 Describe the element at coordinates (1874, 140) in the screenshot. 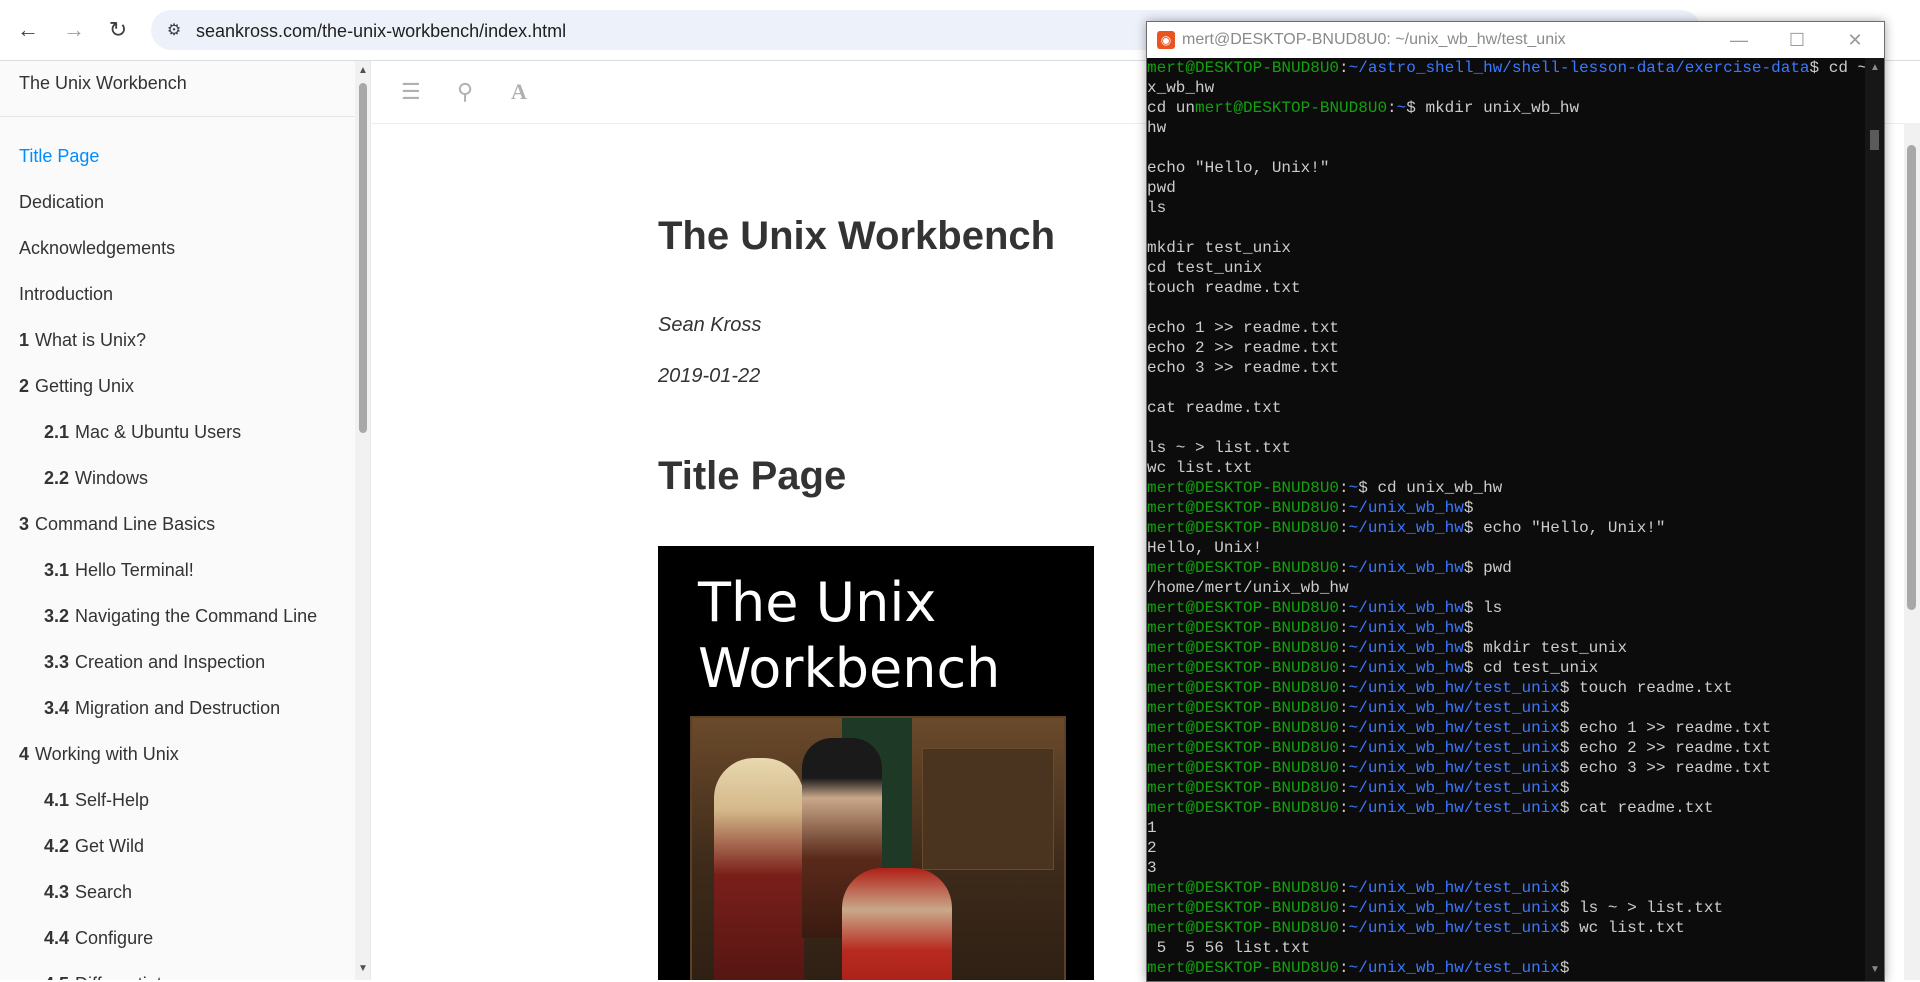

I see `terminal-scroll-thumb` at that location.